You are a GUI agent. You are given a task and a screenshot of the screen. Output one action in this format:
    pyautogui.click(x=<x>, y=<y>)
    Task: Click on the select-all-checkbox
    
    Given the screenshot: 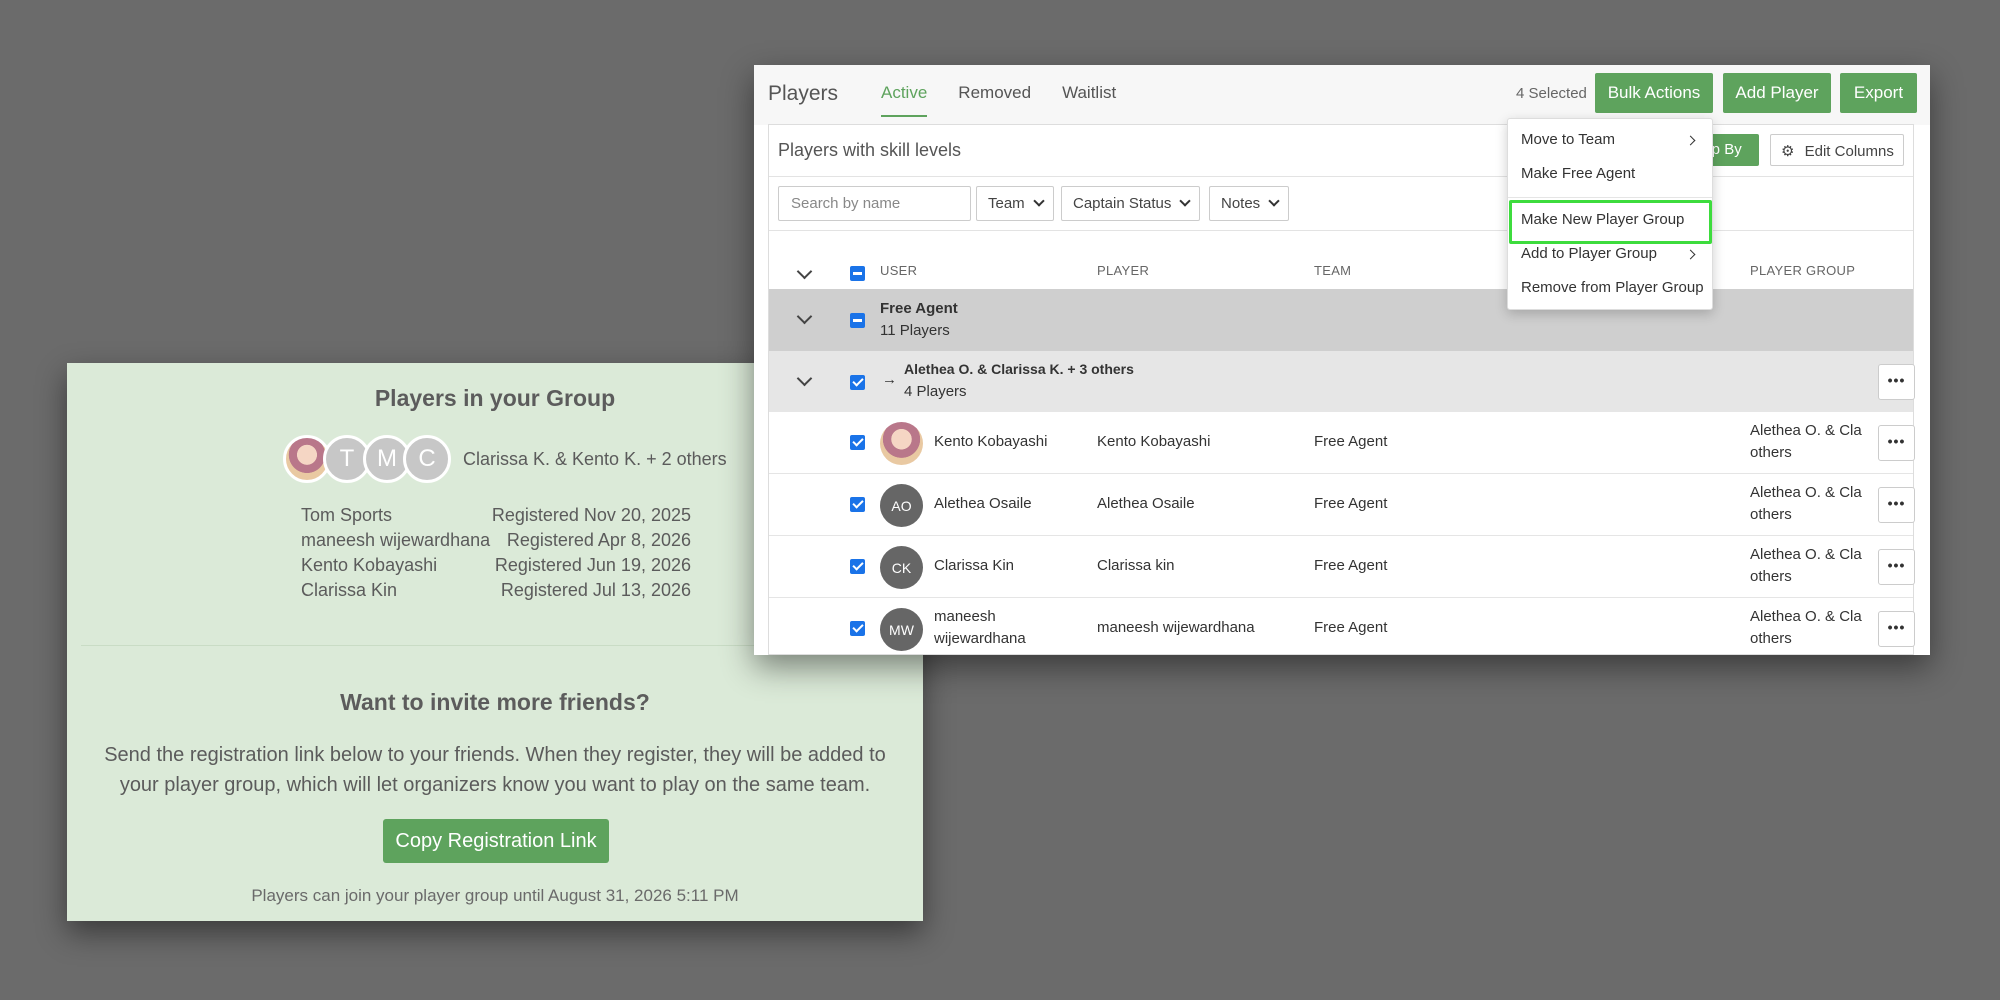 What is the action you would take?
    pyautogui.click(x=857, y=273)
    